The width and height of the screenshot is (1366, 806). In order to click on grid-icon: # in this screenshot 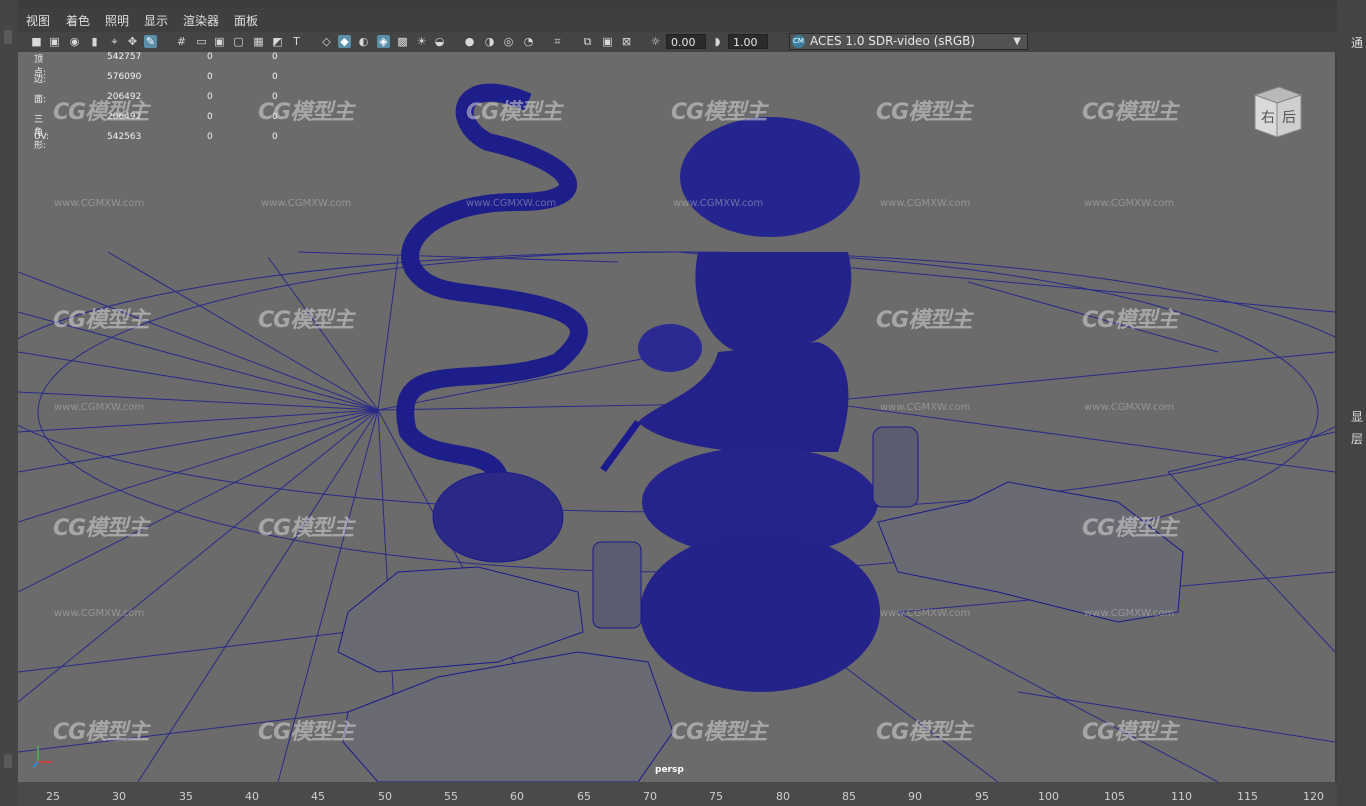, I will do `click(181, 41)`.